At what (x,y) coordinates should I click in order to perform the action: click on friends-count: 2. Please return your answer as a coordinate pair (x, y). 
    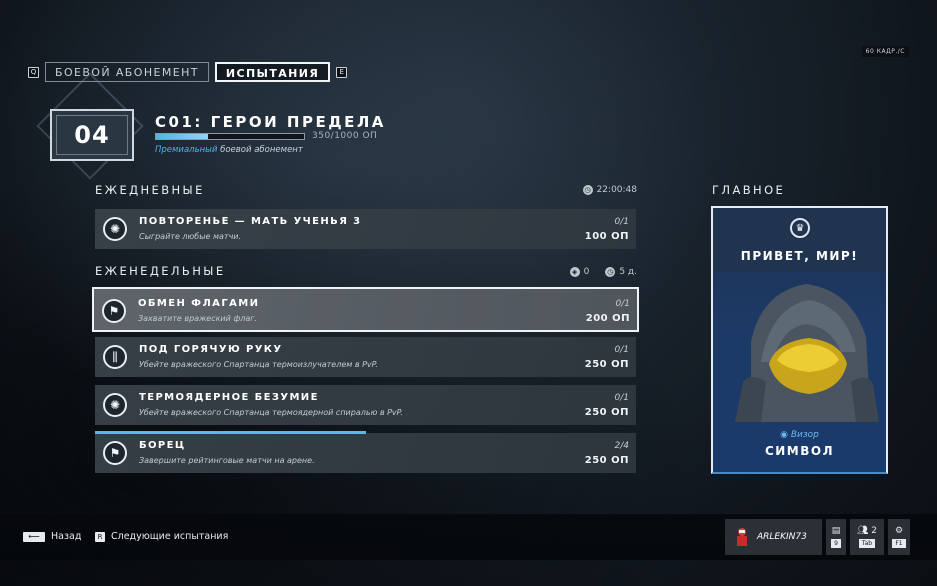
    Looking at the image, I should click on (874, 531).